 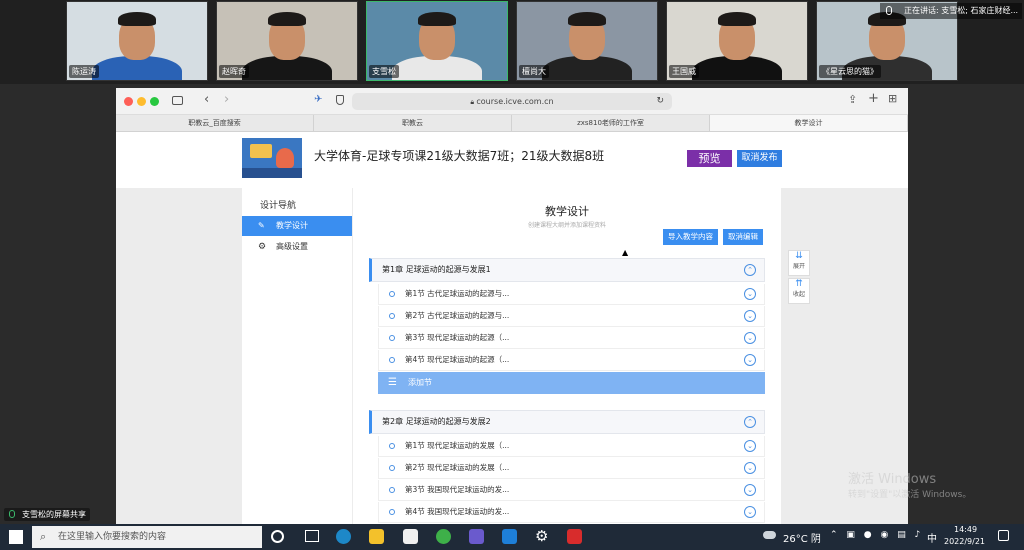 I want to click on file-explorer-icon, so click(x=376, y=536).